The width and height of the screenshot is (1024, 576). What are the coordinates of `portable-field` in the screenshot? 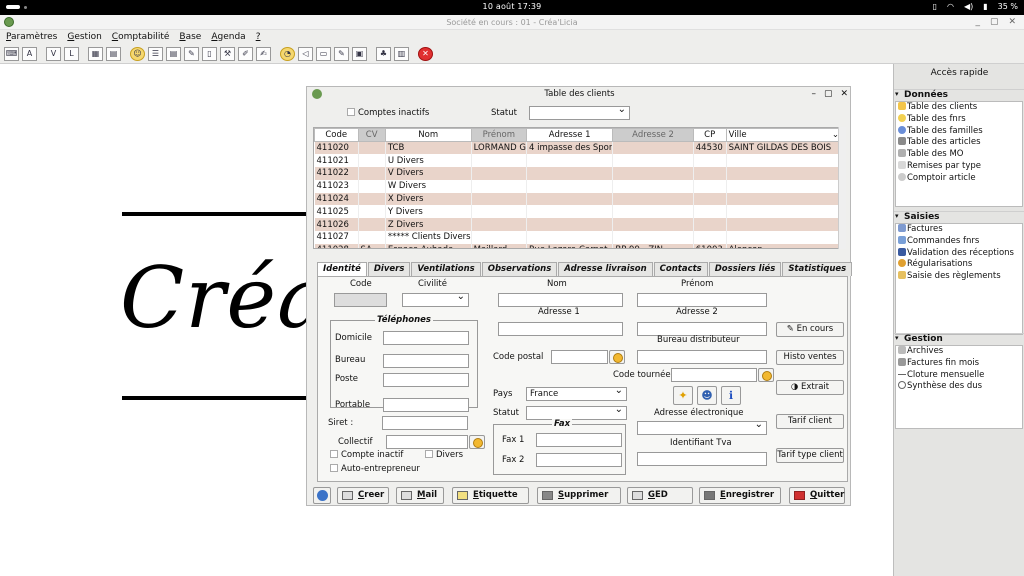 It's located at (426, 405).